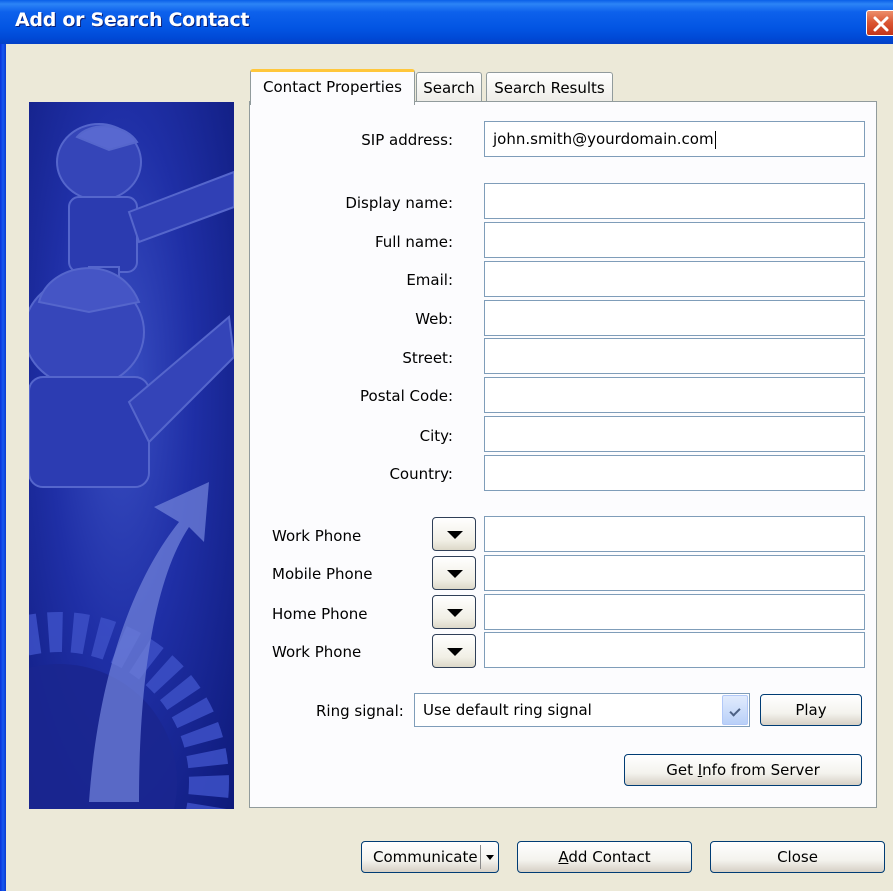  Describe the element at coordinates (454, 534) in the screenshot. I see `work-phone-type-dropdown` at that location.